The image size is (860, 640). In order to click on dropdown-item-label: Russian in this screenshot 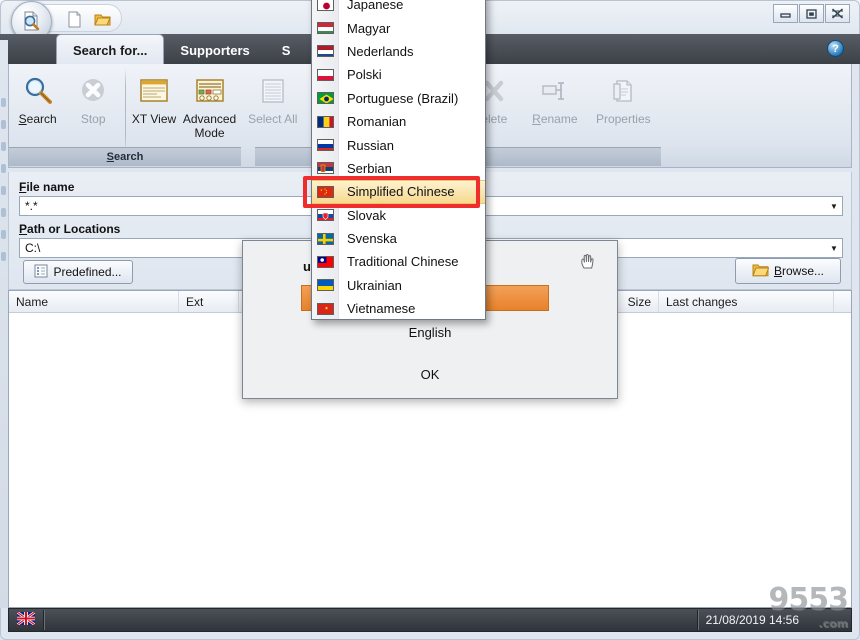, I will do `click(370, 145)`.